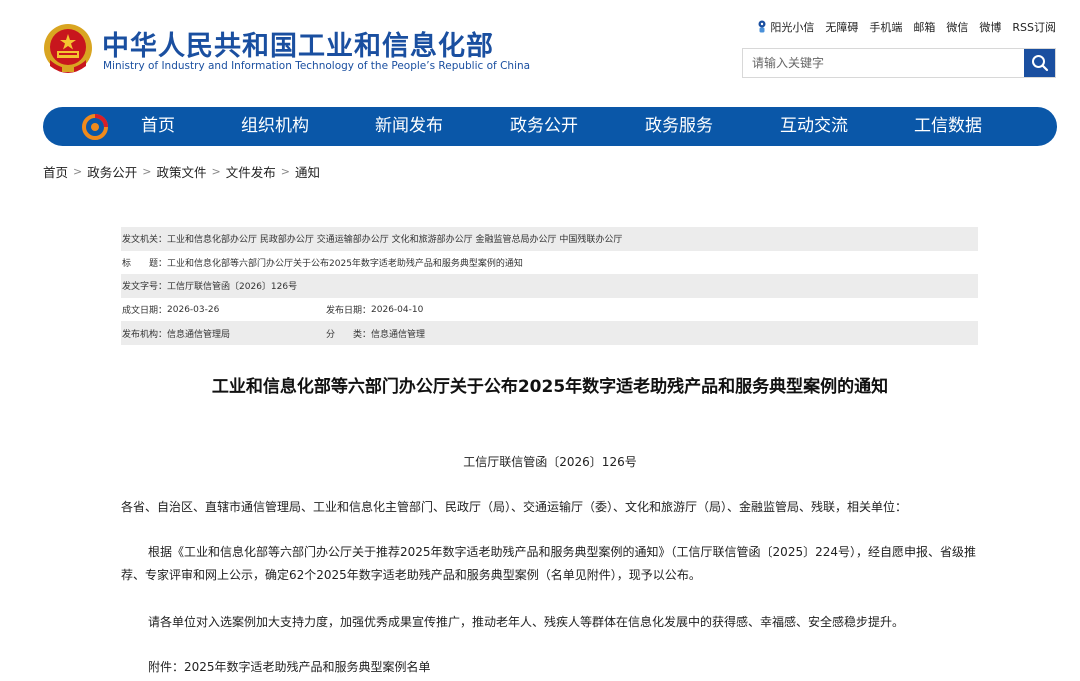 The width and height of the screenshot is (1080, 681). What do you see at coordinates (550, 462) in the screenshot?
I see `article-doc-number: 工信厅联信管函〔2026〕126号` at bounding box center [550, 462].